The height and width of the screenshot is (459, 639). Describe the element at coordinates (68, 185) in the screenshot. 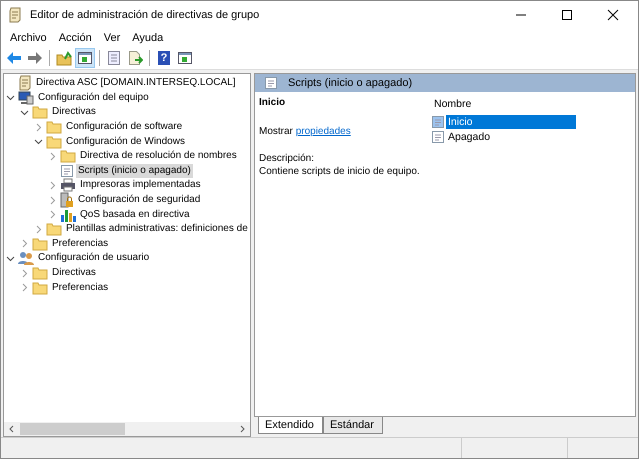

I see `printer-icon` at that location.